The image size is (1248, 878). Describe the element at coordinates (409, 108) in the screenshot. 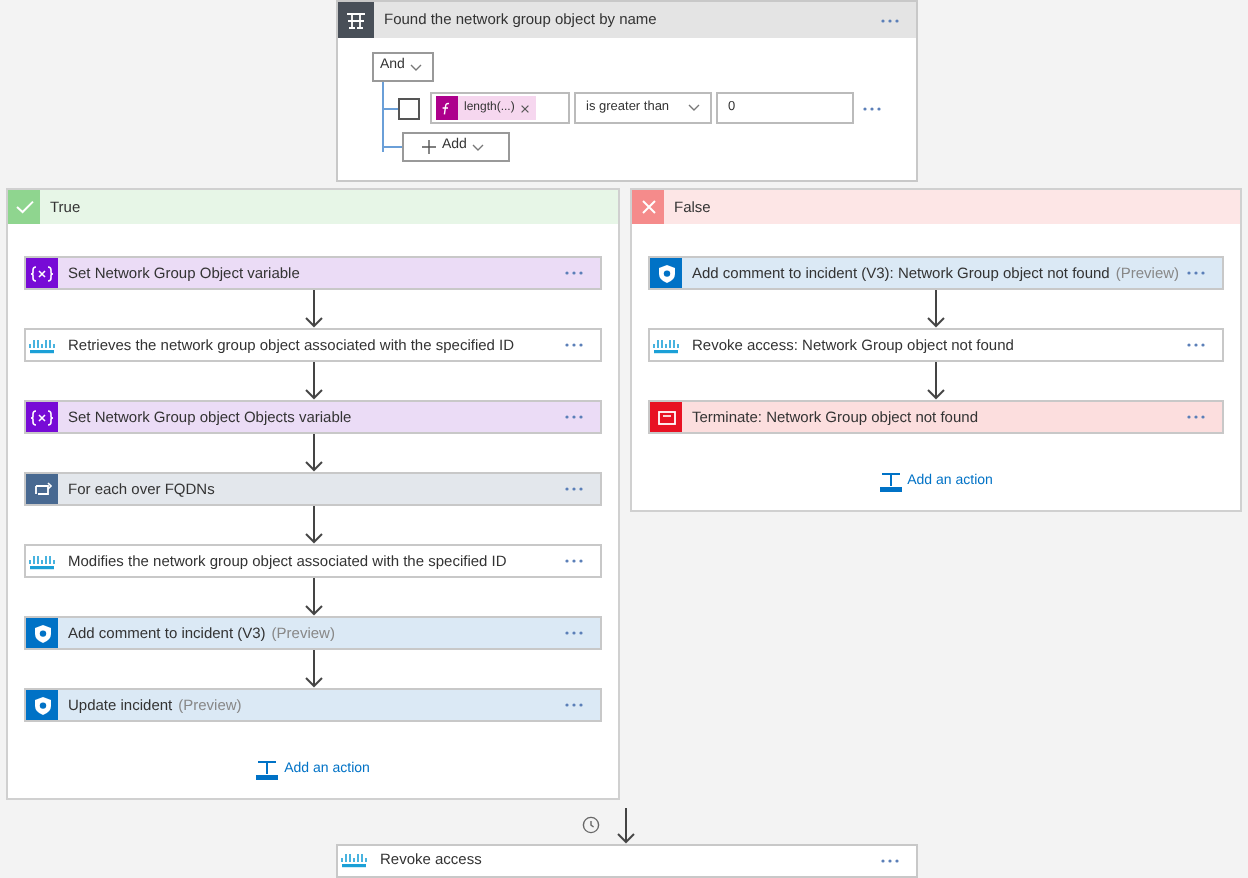

I see `condition-checkbox` at that location.